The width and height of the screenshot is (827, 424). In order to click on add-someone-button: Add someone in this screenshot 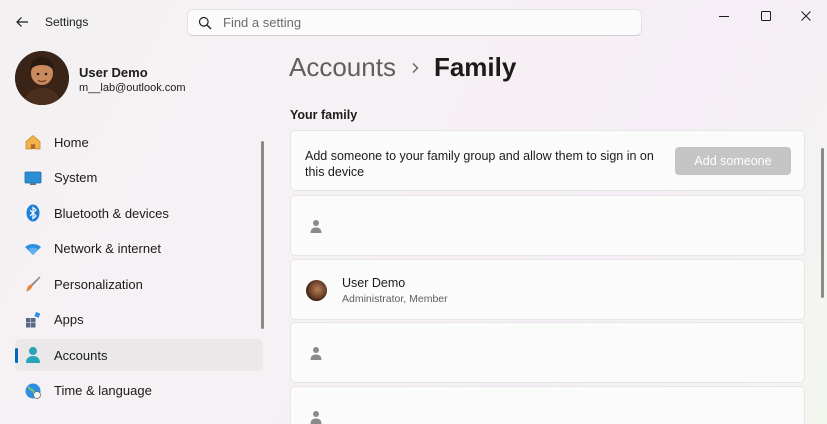, I will do `click(733, 161)`.